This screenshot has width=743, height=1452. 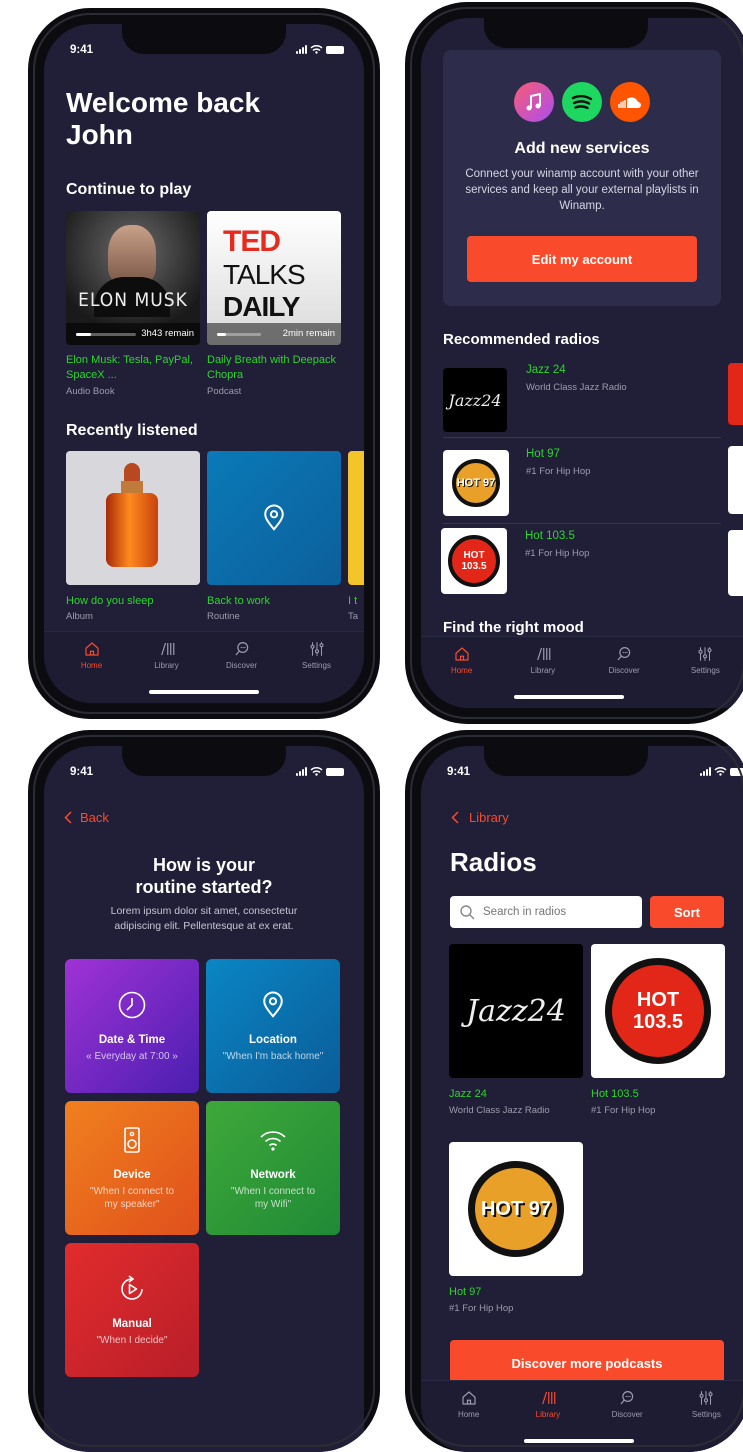 I want to click on tile-sub: "When I decide", so click(x=132, y=1340).